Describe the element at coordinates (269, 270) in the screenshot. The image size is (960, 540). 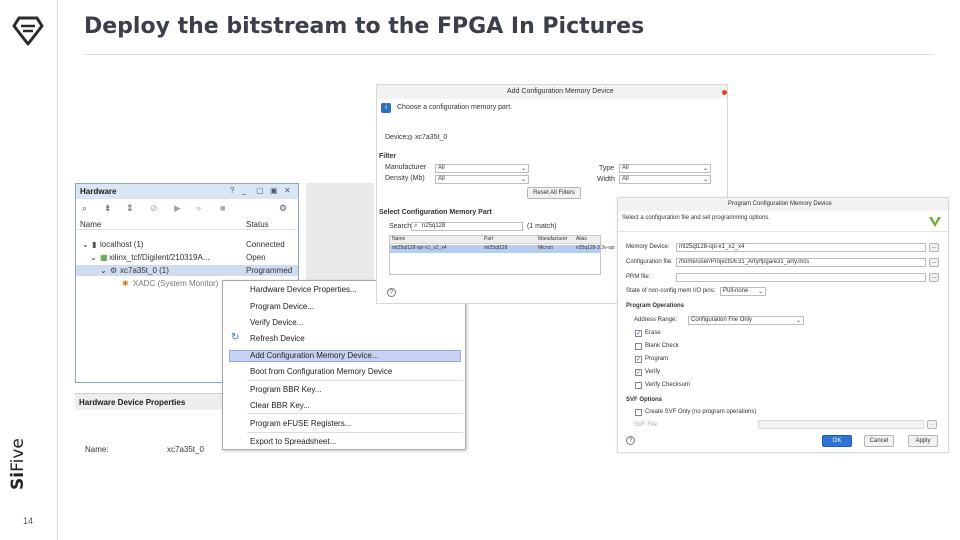
I see `tree-row-status: Programmed` at that location.